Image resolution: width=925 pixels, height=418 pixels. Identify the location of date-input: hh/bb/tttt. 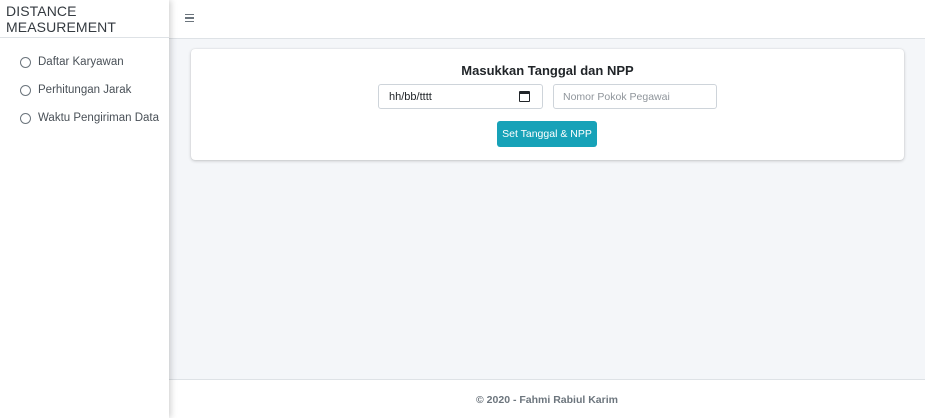
(460, 96).